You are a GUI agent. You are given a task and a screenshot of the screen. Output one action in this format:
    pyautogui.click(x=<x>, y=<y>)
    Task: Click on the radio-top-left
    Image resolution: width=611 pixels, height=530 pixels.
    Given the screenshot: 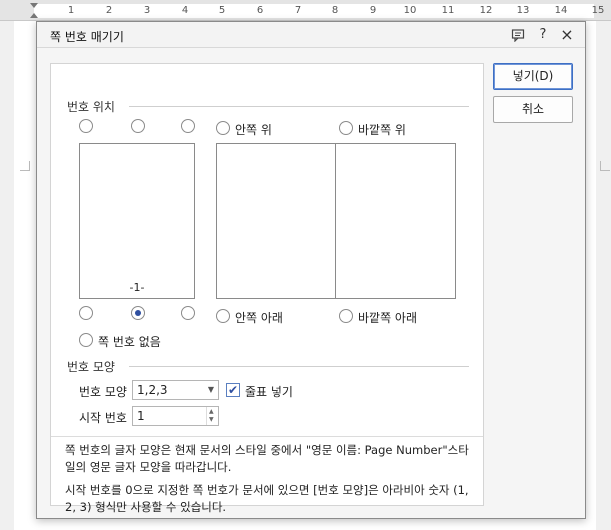 What is the action you would take?
    pyautogui.click(x=86, y=126)
    